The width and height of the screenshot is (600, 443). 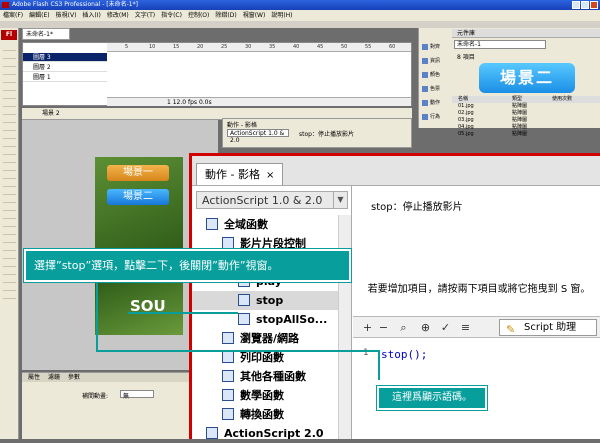 I want to click on script-assist-button: ✎ Script 助理, so click(x=548, y=327).